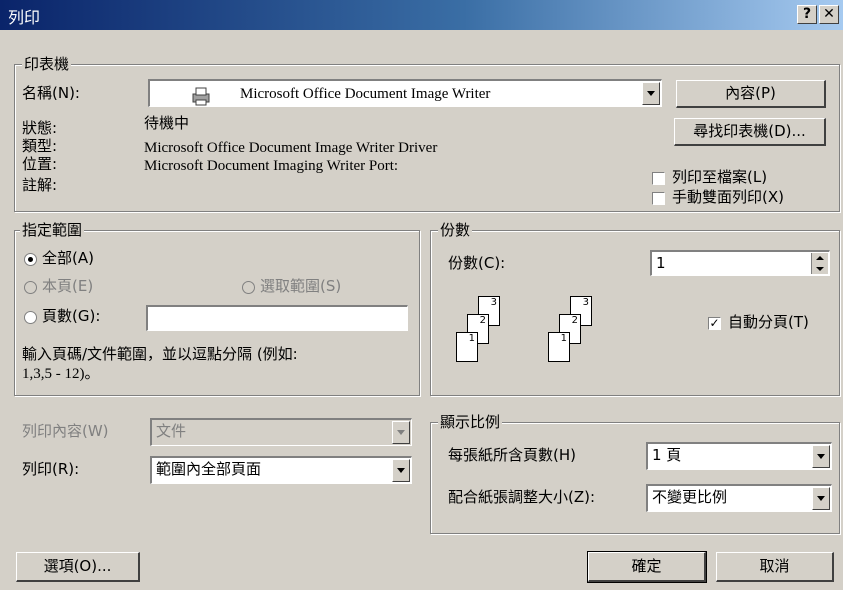  Describe the element at coordinates (209, 469) in the screenshot. I see `print-value: 範圍內全部頁面` at that location.